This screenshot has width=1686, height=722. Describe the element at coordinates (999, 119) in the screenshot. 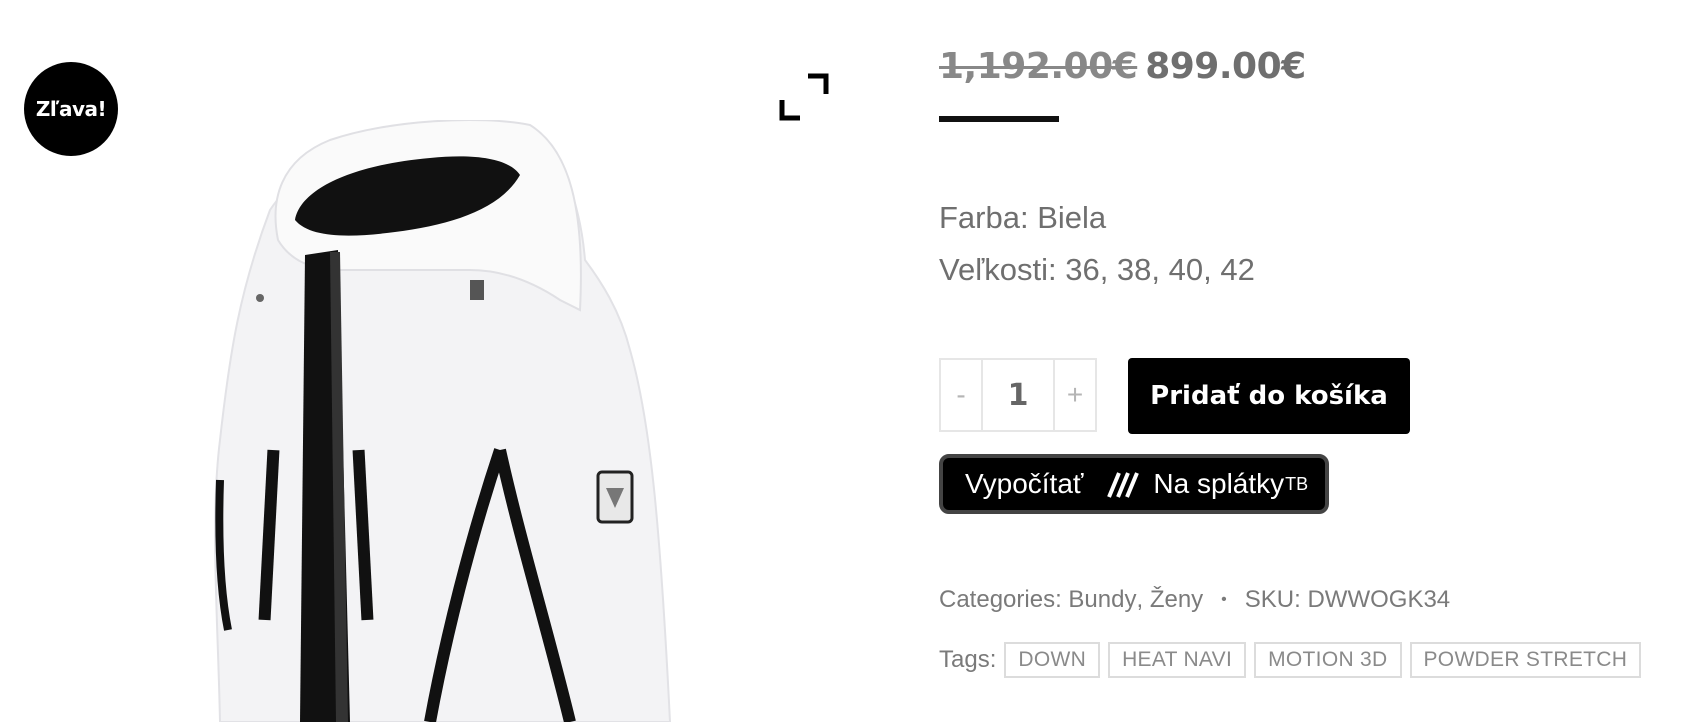

I see `divider` at that location.